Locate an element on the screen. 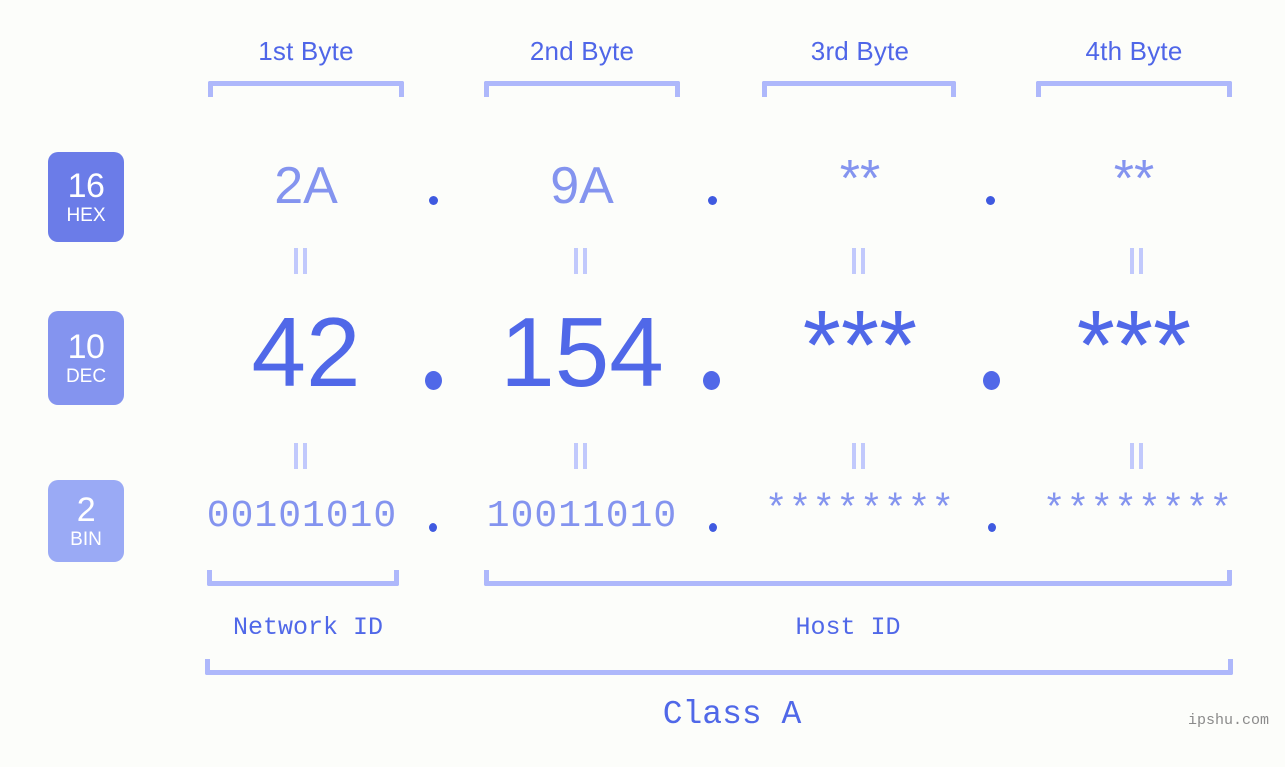 Image resolution: width=1285 pixels, height=767 pixels. hex-byte-4: ** is located at coordinates (1134, 179).